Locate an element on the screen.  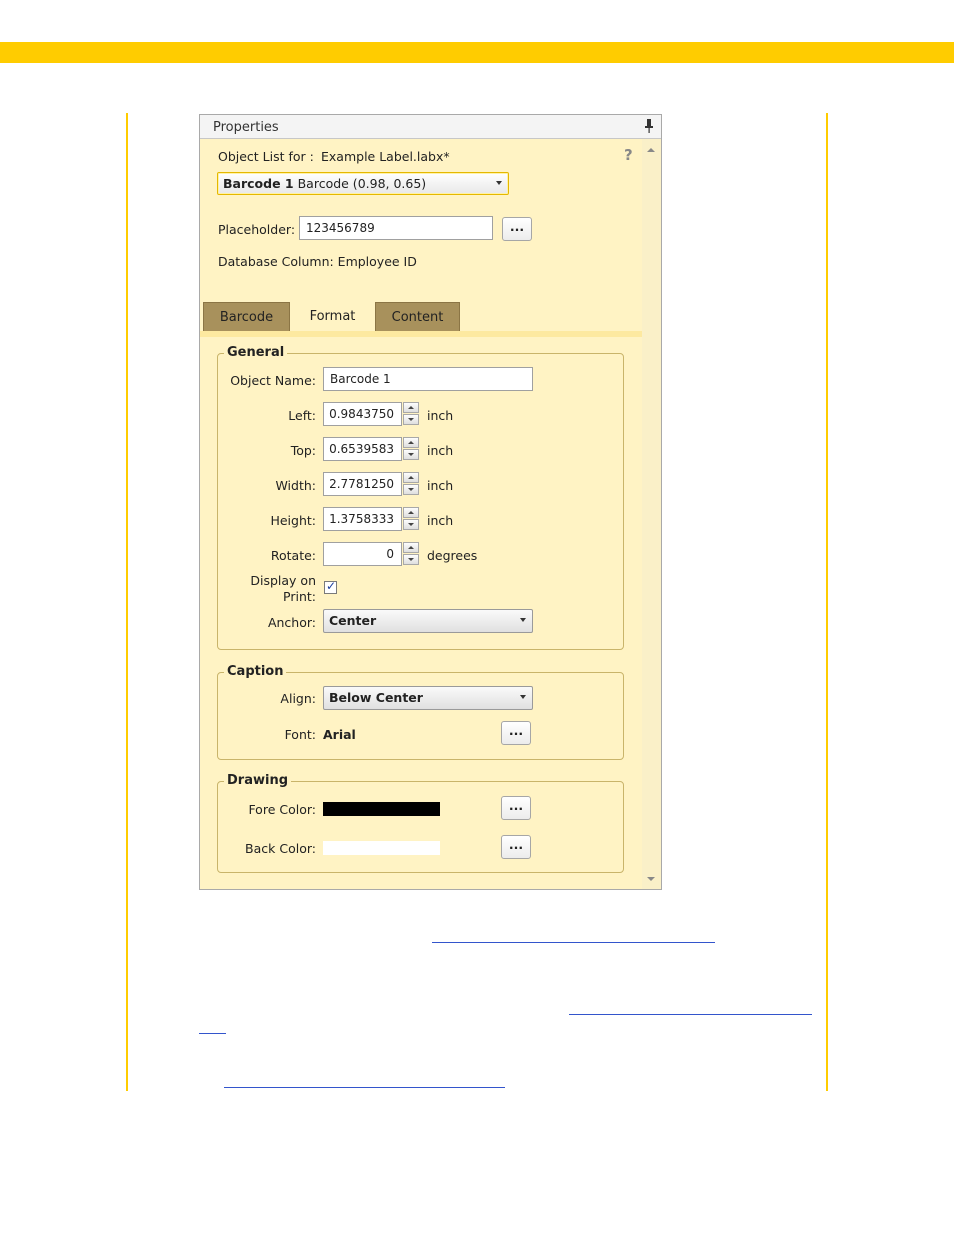
tab-strip-divider is located at coordinates (421, 334).